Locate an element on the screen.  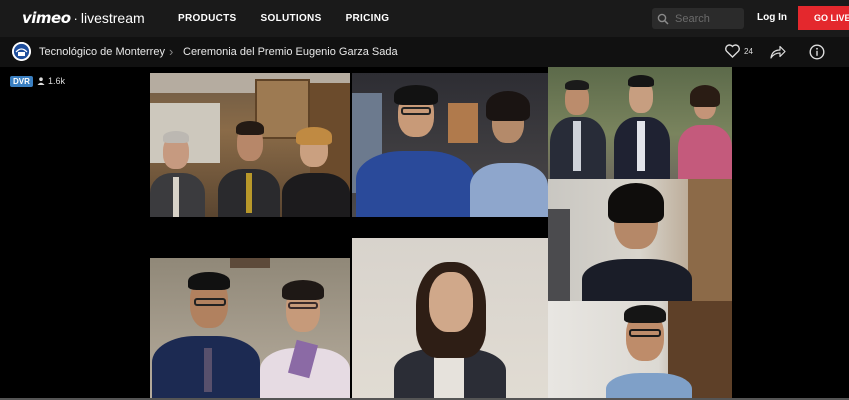
search-icon is located at coordinates (663, 19).